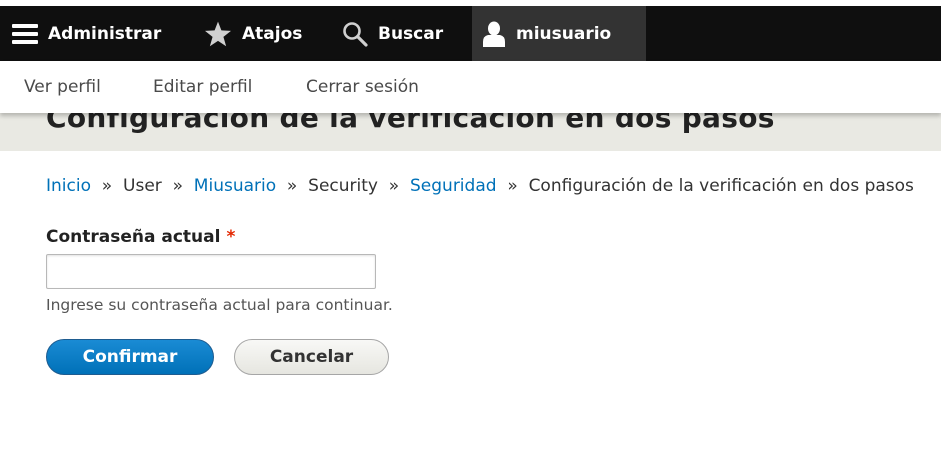  Describe the element at coordinates (130, 357) in the screenshot. I see `confirm-button: Confirmar` at that location.